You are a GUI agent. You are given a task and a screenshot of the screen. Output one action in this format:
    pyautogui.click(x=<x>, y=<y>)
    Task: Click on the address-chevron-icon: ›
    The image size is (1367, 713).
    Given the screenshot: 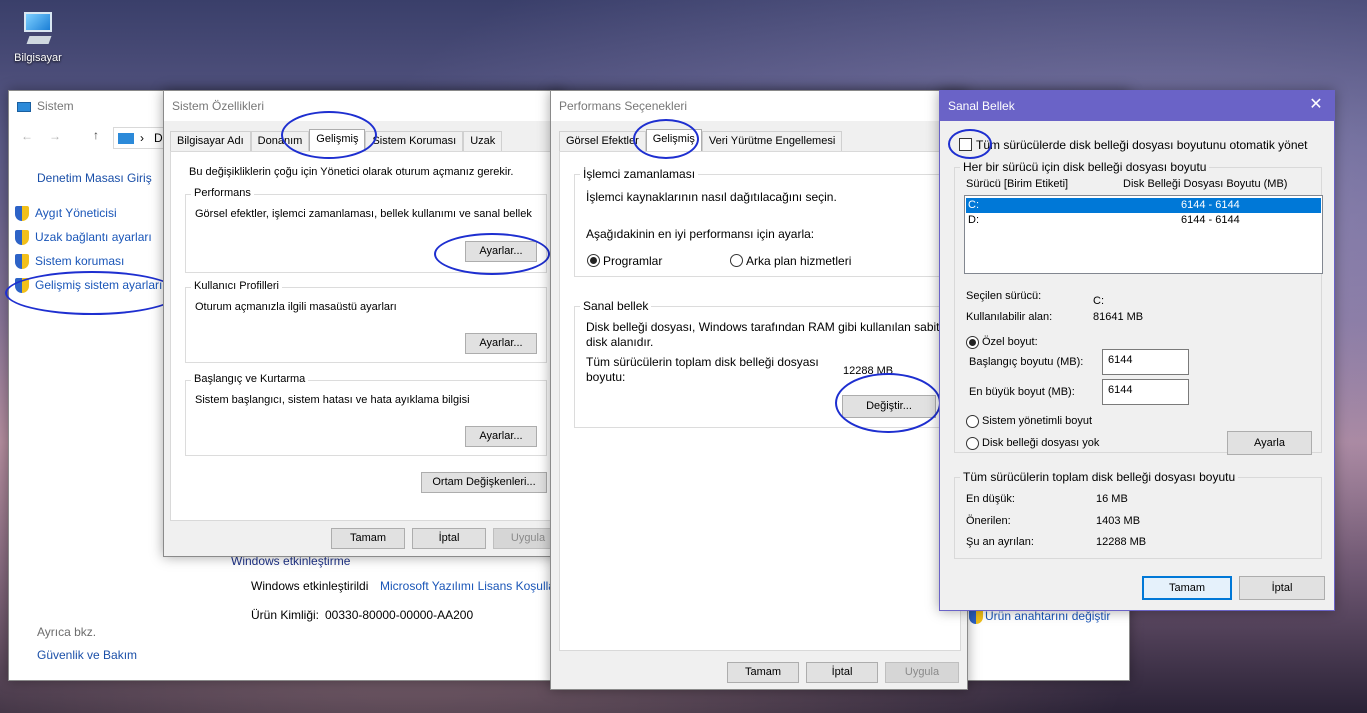 What is the action you would take?
    pyautogui.click(x=142, y=138)
    